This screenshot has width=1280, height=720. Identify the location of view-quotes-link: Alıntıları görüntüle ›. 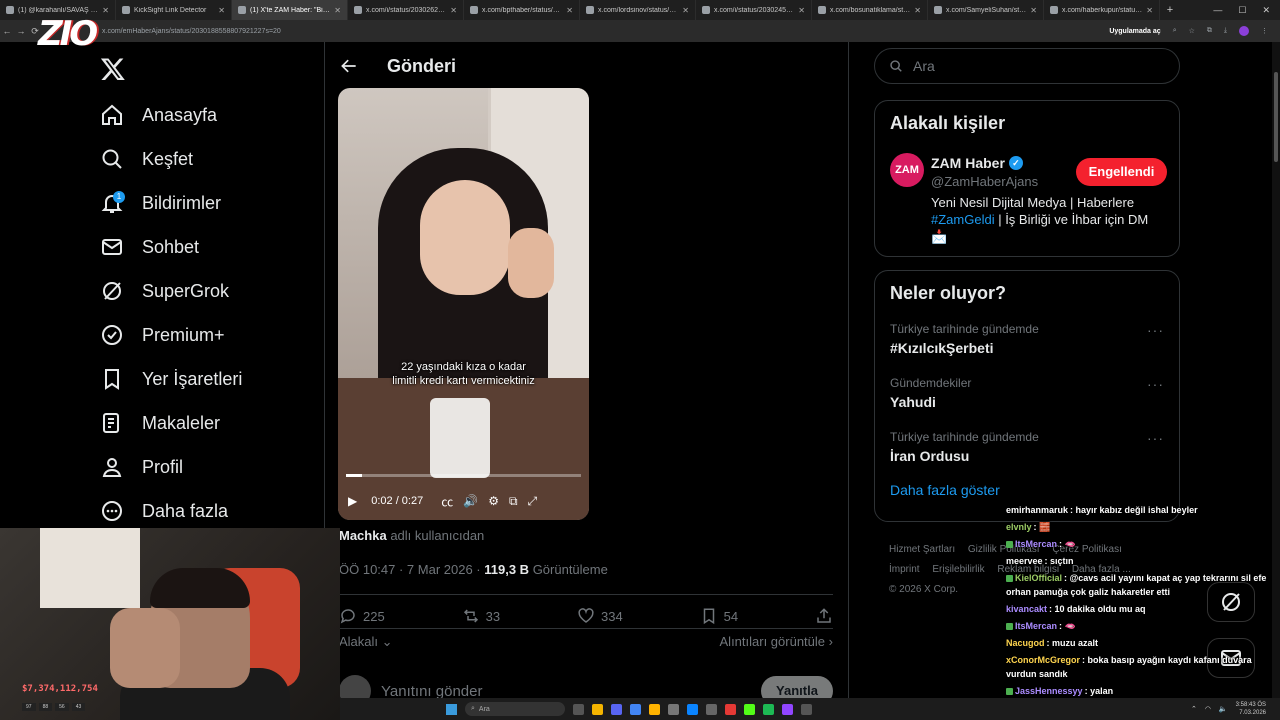
(776, 642).